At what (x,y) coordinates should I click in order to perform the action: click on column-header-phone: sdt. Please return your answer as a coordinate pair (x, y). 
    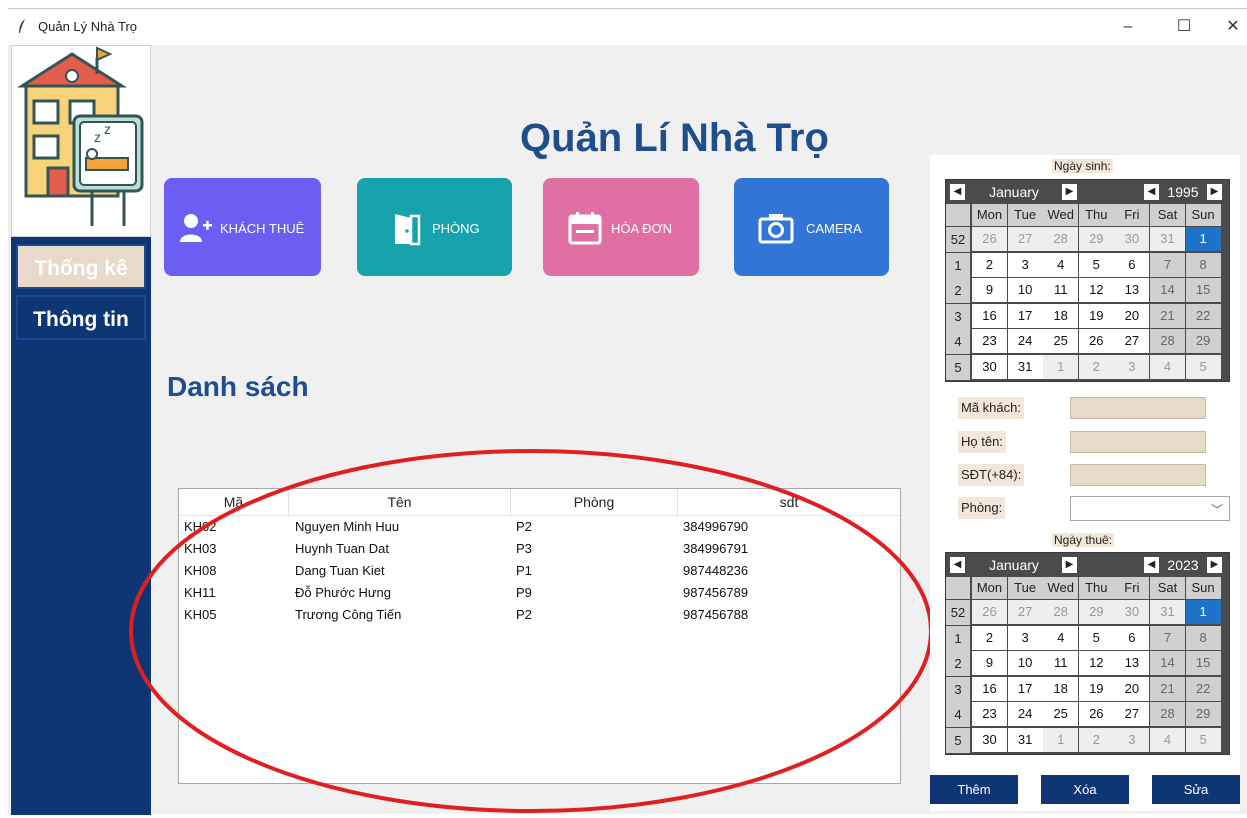
    Looking at the image, I should click on (789, 502).